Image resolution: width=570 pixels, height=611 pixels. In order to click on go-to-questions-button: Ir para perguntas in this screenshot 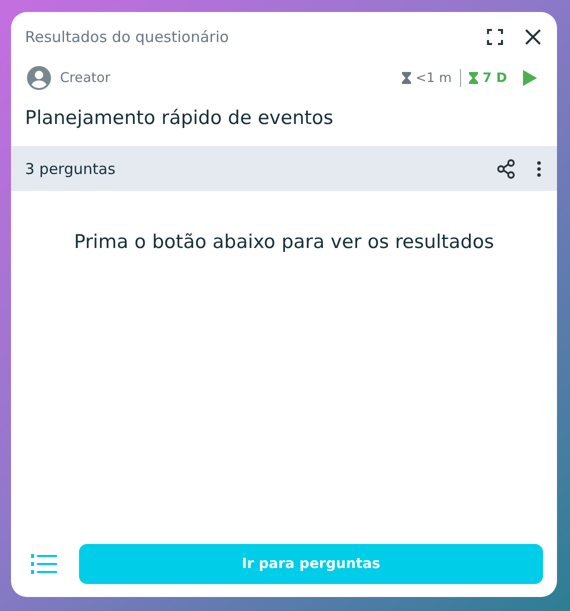, I will do `click(311, 564)`.